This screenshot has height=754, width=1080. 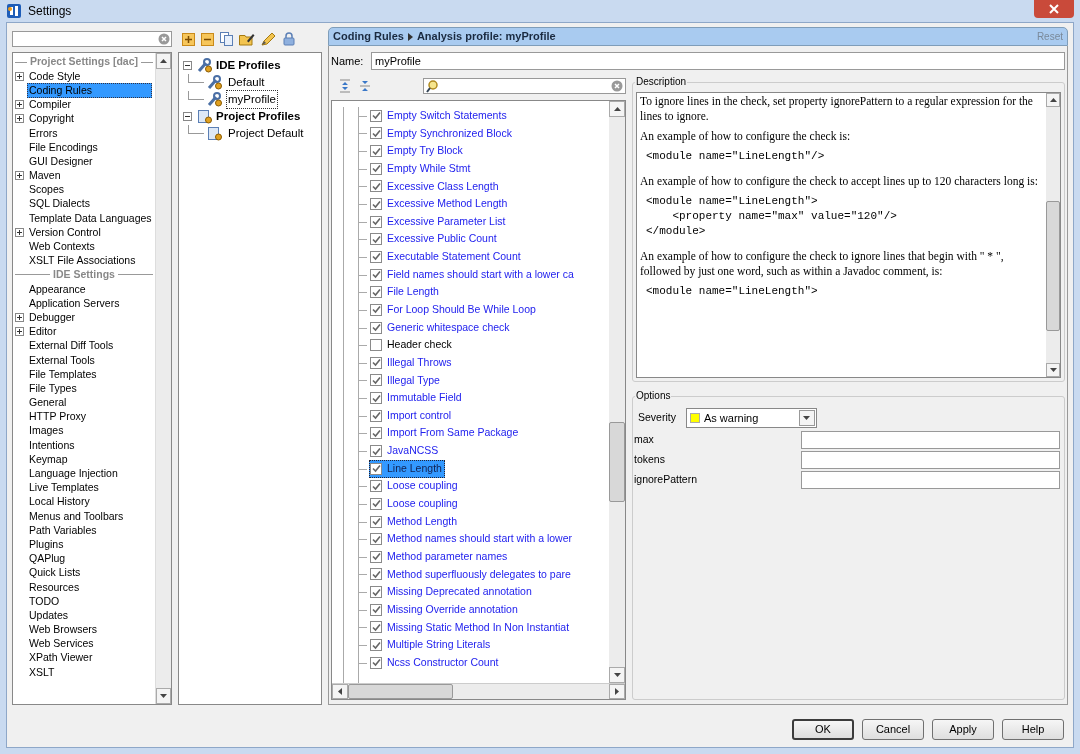 I want to click on sidebar-item: Intentions, so click(x=52, y=445).